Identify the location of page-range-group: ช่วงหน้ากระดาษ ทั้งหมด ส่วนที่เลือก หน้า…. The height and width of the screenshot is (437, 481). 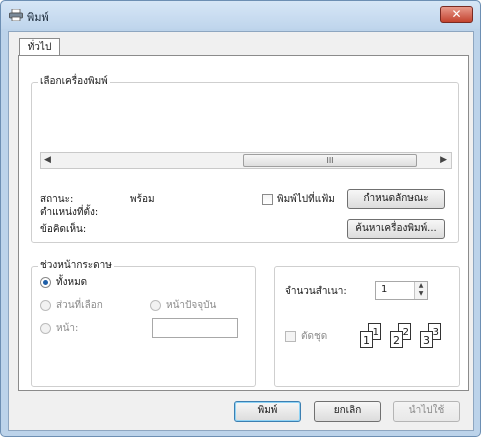
(143, 323).